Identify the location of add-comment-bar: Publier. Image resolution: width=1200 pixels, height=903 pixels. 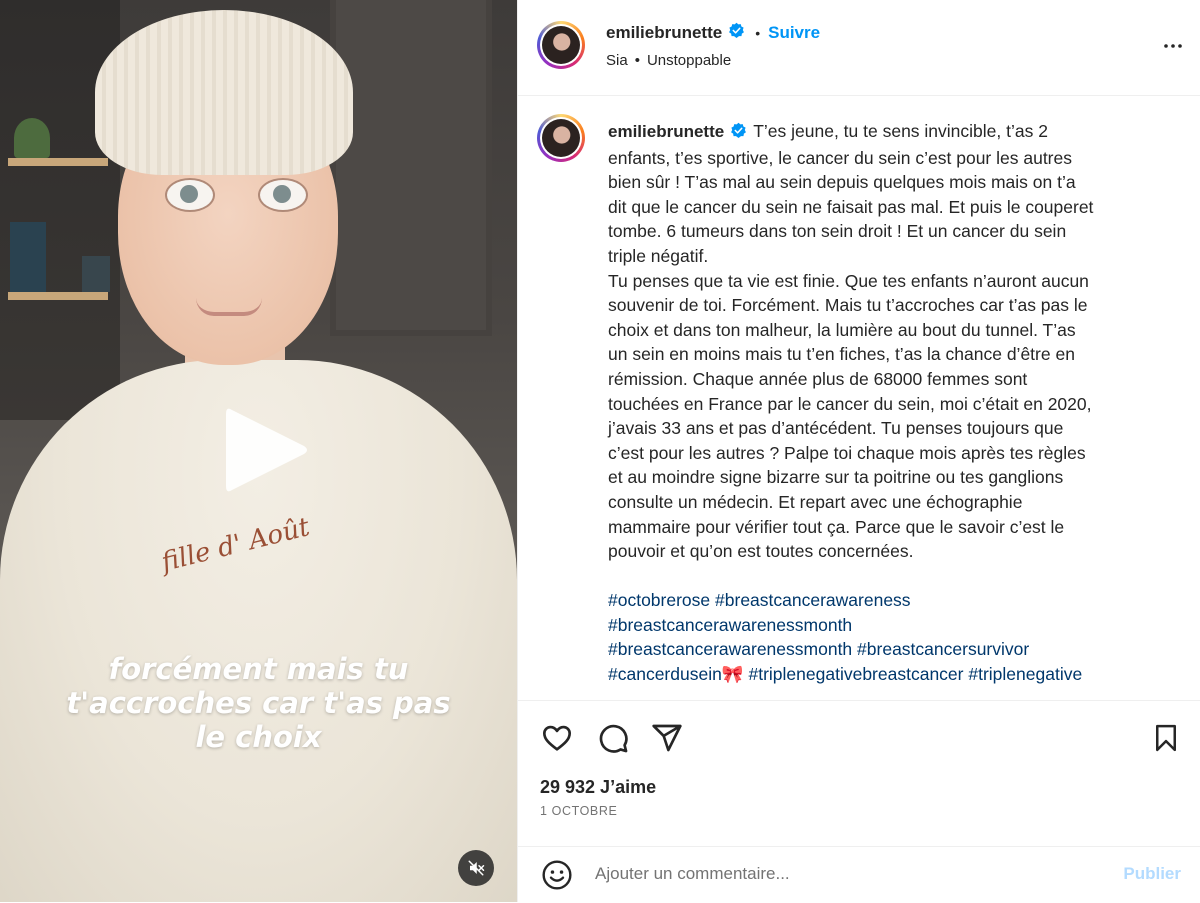
(859, 874).